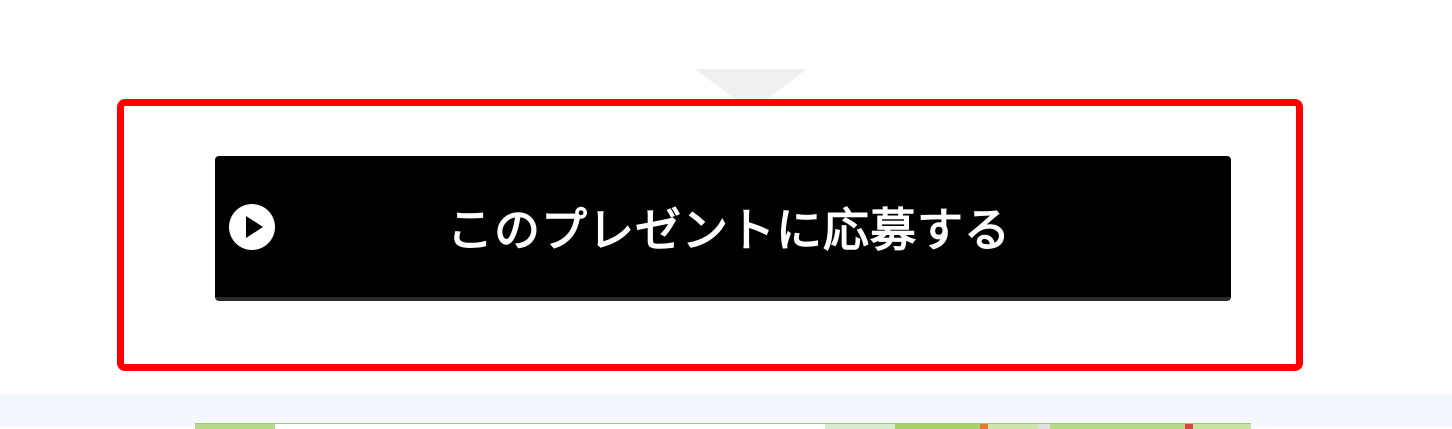 The height and width of the screenshot is (429, 1452). What do you see at coordinates (252, 226) in the screenshot?
I see `play-circle-icon` at bounding box center [252, 226].